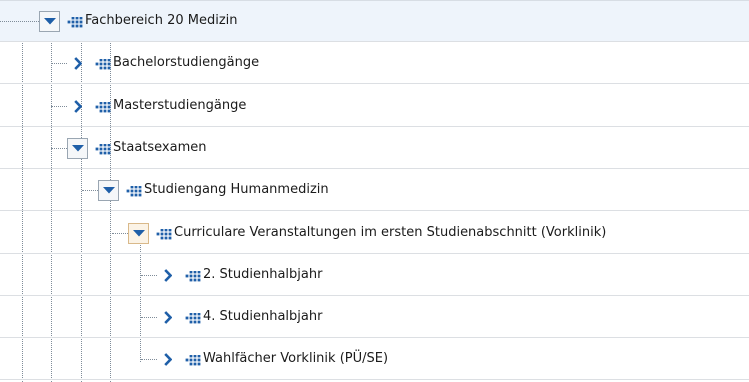 The height and width of the screenshot is (382, 749). I want to click on tree-node-label: Bachelorstudiengänge, so click(186, 63).